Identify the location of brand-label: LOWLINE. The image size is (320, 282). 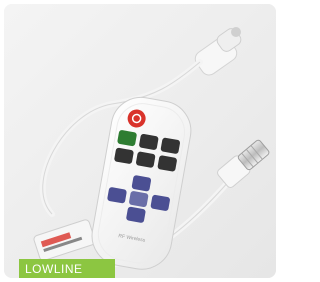
(54, 269).